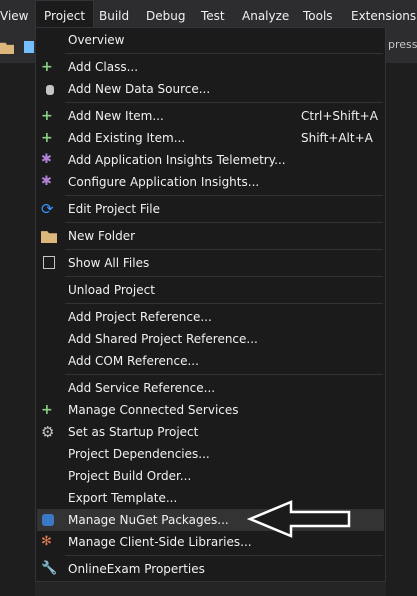 The height and width of the screenshot is (596, 417). I want to click on add-existing-icon: +, so click(47, 138).